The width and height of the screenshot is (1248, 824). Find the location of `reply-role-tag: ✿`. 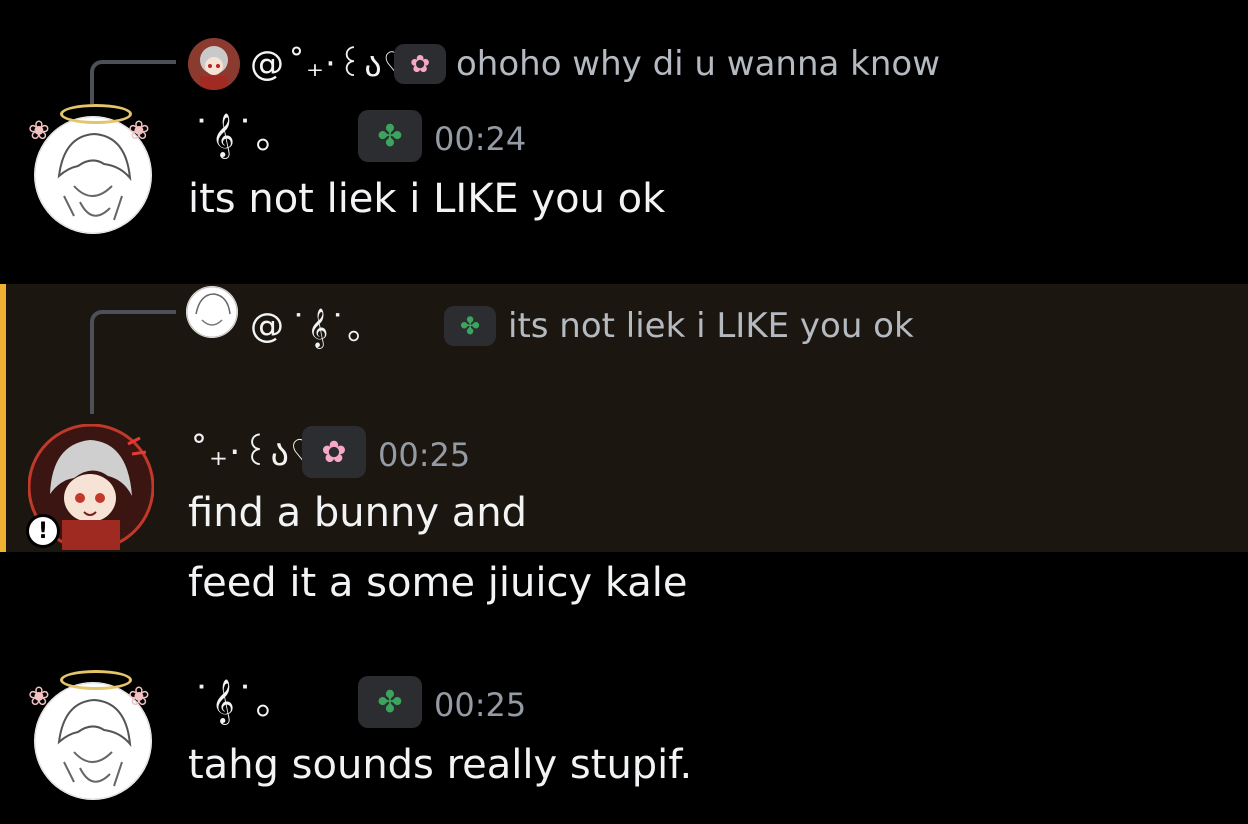

reply-role-tag: ✿ is located at coordinates (420, 64).